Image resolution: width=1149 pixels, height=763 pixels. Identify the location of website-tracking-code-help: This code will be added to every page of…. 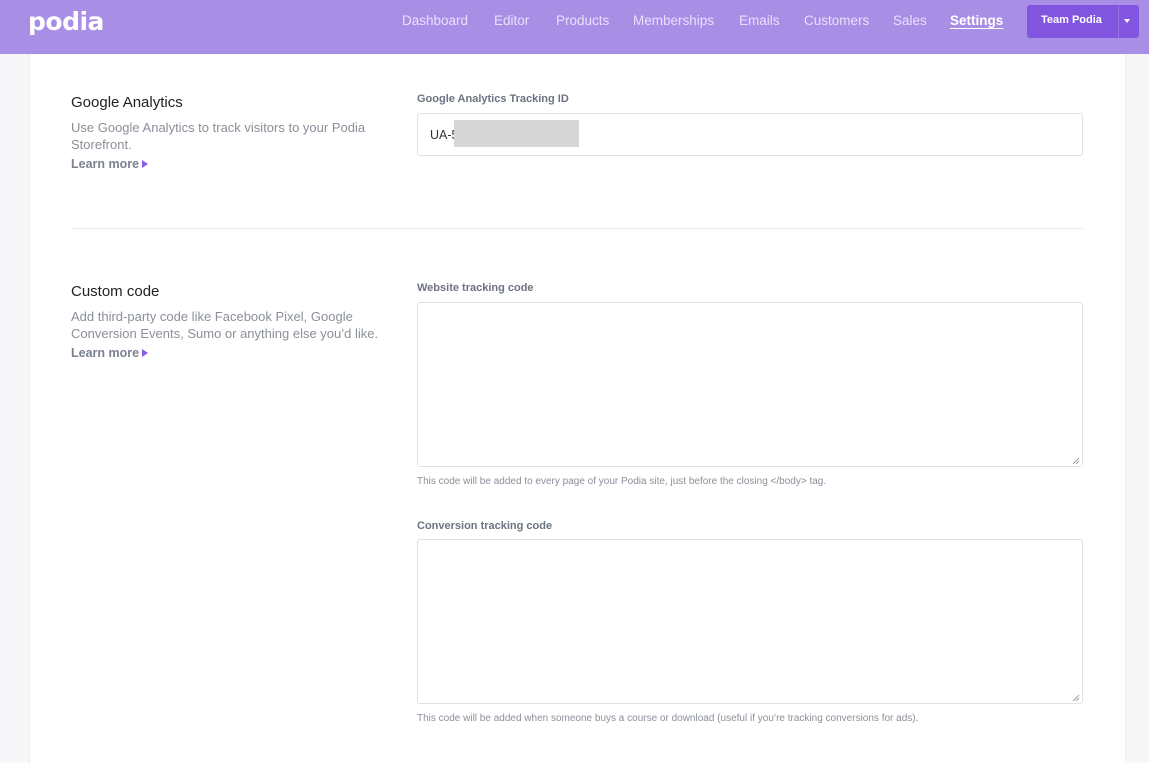
(622, 481).